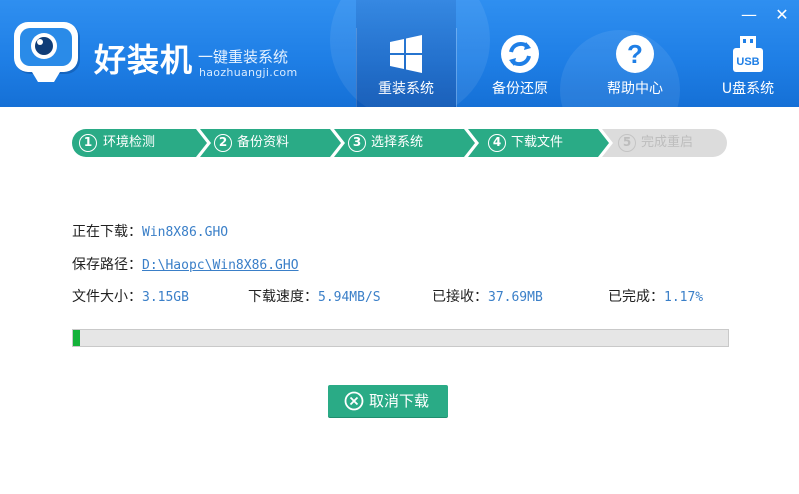 This screenshot has width=799, height=494. What do you see at coordinates (354, 401) in the screenshot?
I see `cancel-circle-icon` at bounding box center [354, 401].